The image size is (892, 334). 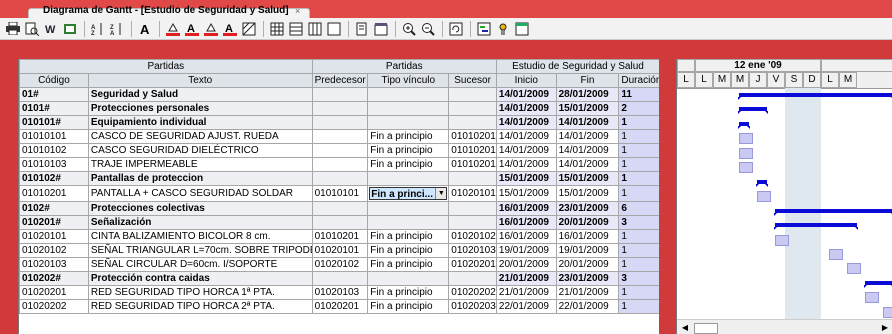 What do you see at coordinates (441, 193) in the screenshot?
I see `chevron-down-icon: ▼` at bounding box center [441, 193].